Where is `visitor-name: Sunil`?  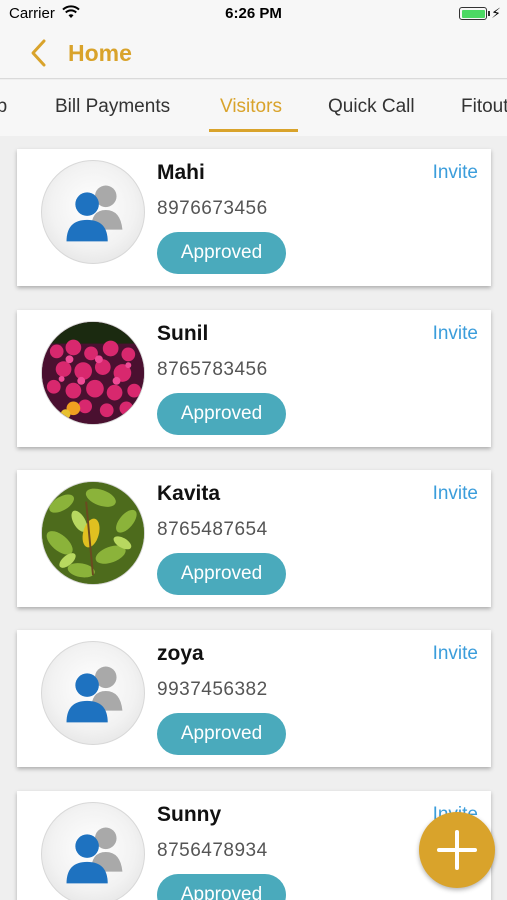
visitor-name: Sunil is located at coordinates (183, 333).